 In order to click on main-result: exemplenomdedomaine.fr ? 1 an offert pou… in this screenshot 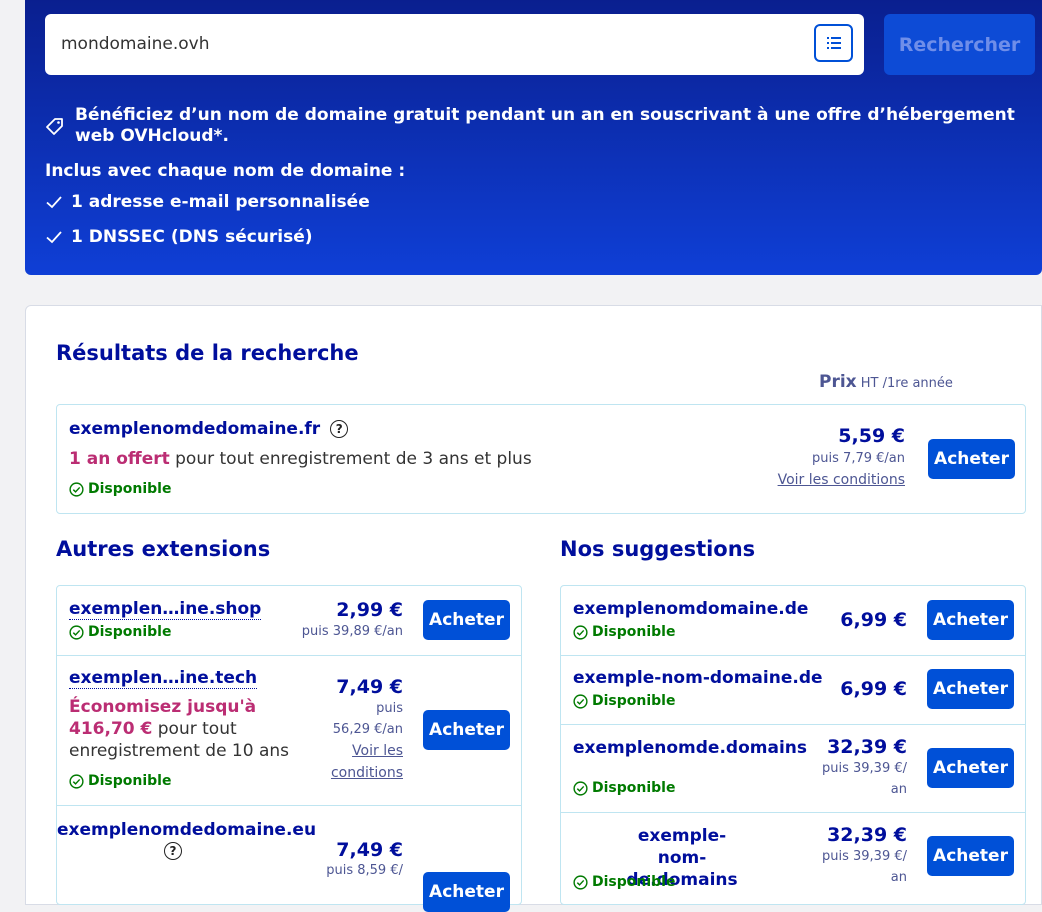, I will do `click(541, 459)`.